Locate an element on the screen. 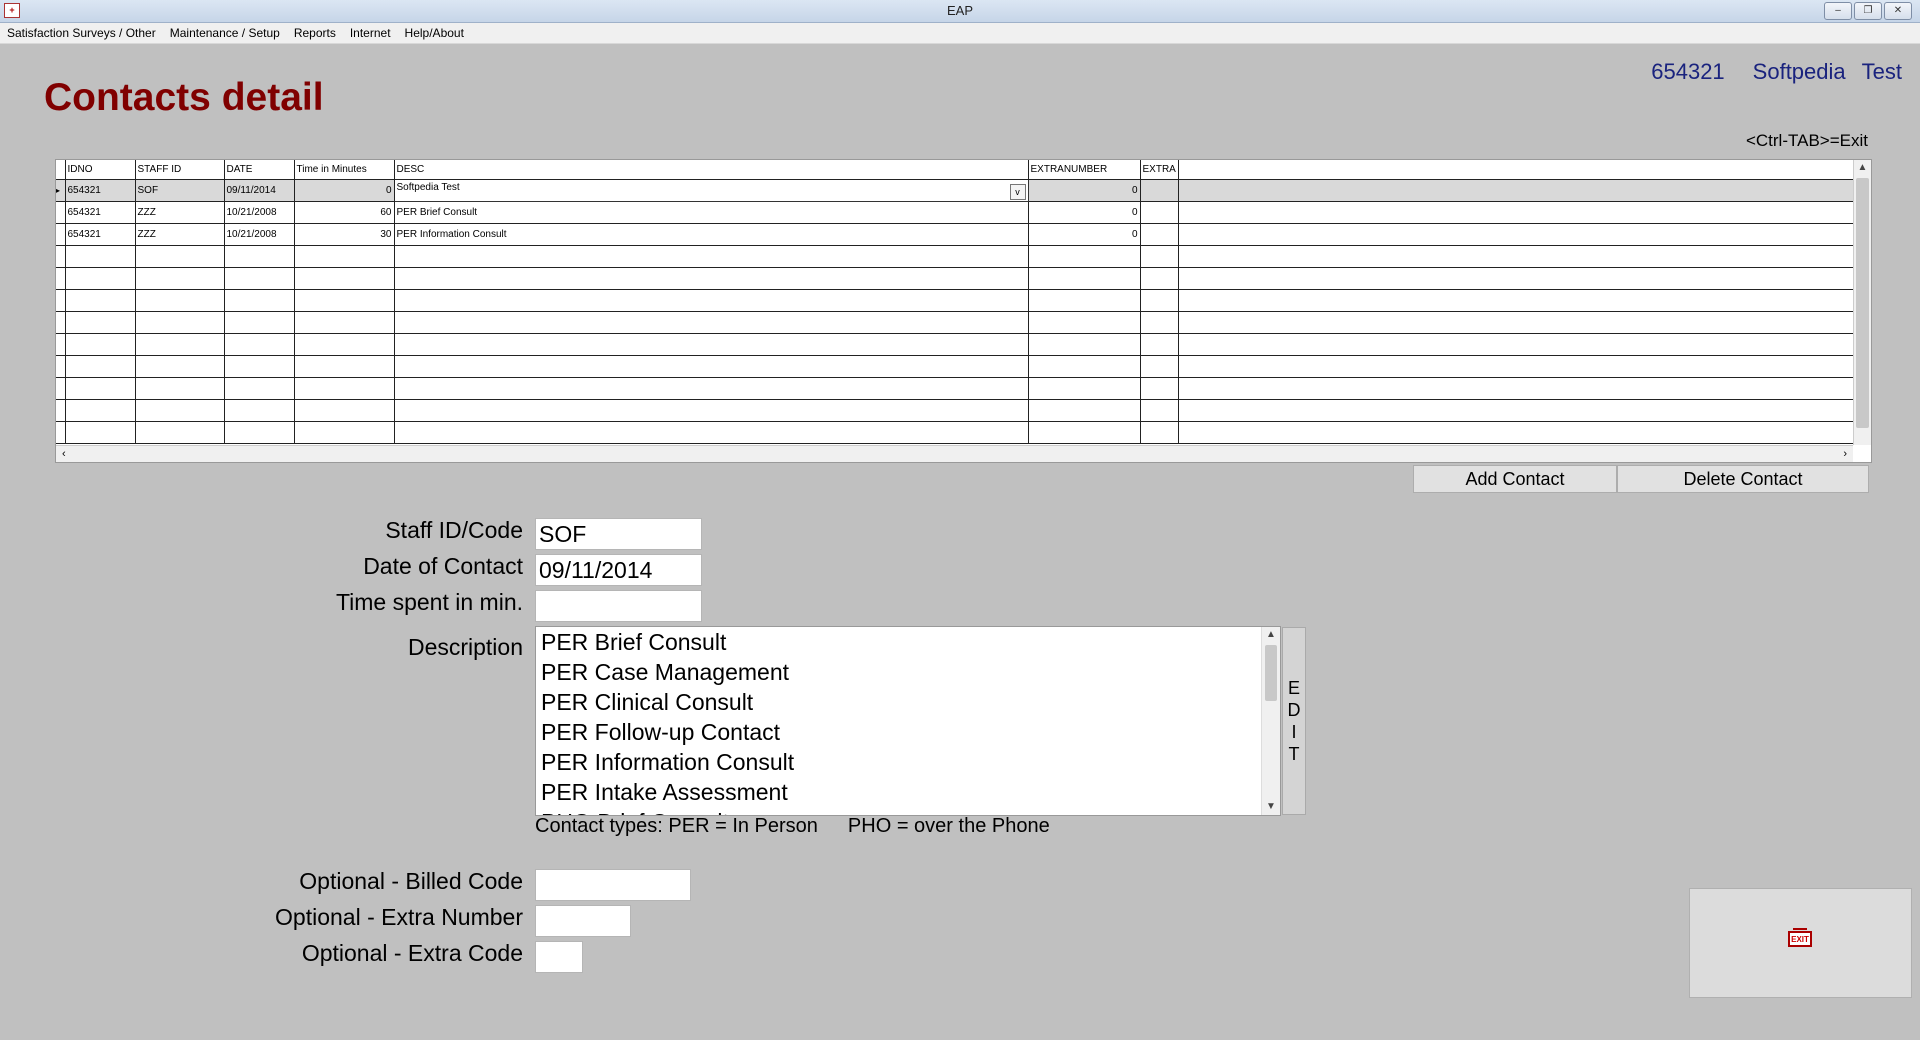  close-button: ✕ is located at coordinates (1898, 11).